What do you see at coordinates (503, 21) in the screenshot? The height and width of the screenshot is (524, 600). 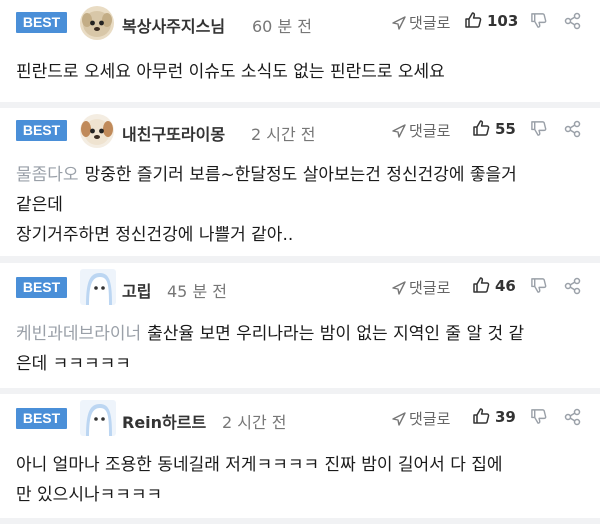 I see `like-count: 103` at bounding box center [503, 21].